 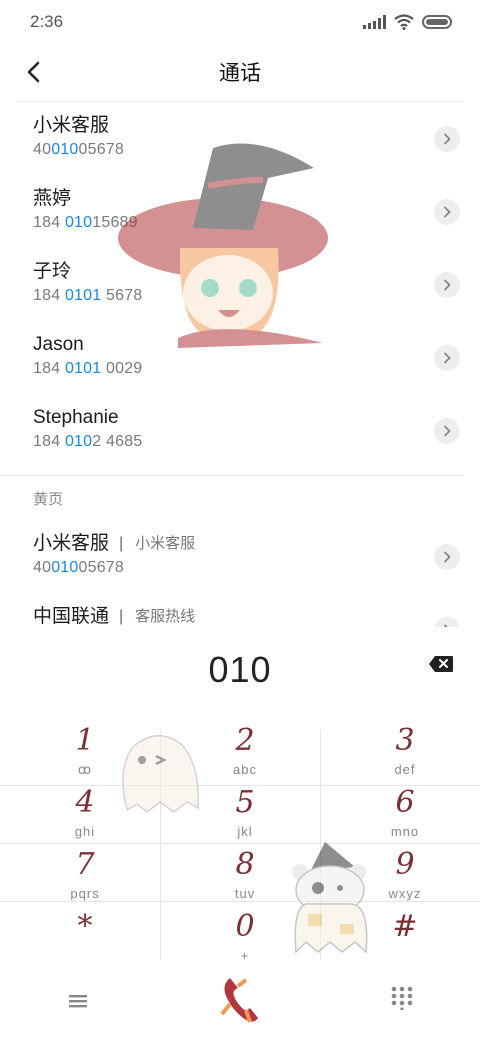 I want to click on key-digit: 3, so click(x=405, y=740).